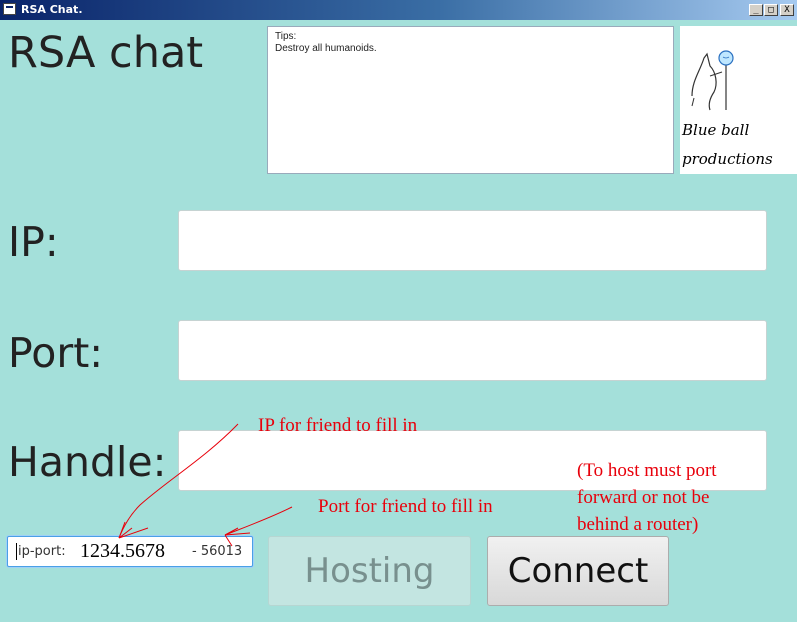 The height and width of the screenshot is (622, 797). I want to click on tips-heading: Tips:, so click(286, 36).